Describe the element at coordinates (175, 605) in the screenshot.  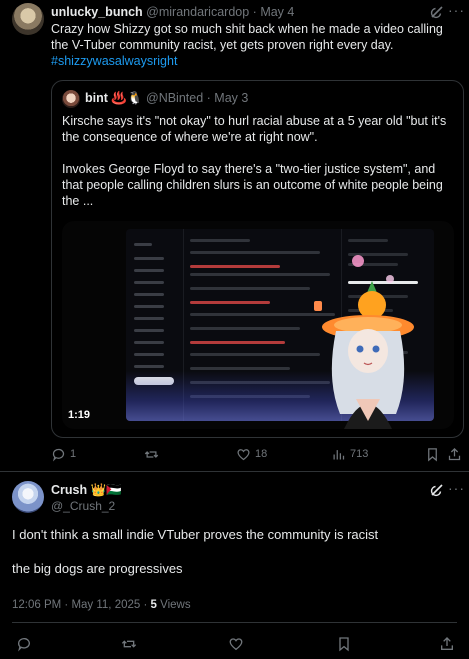
I see `views-label: Views` at that location.